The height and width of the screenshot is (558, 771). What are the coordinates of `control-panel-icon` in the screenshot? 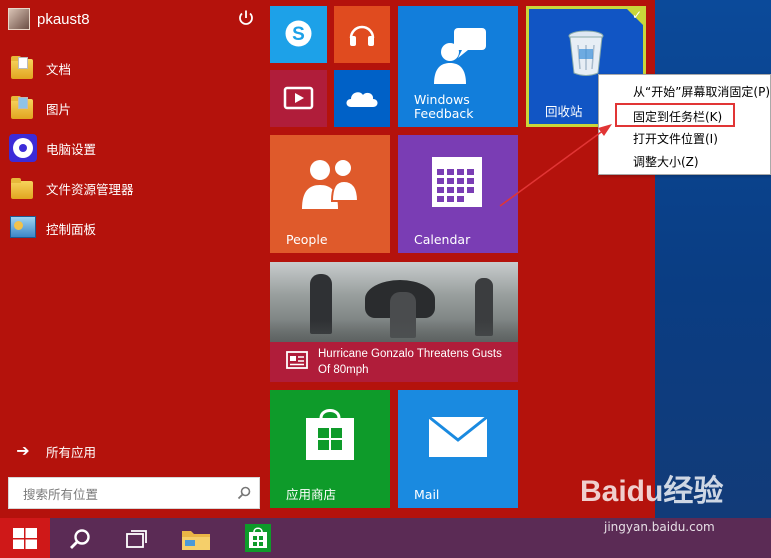 It's located at (23, 228).